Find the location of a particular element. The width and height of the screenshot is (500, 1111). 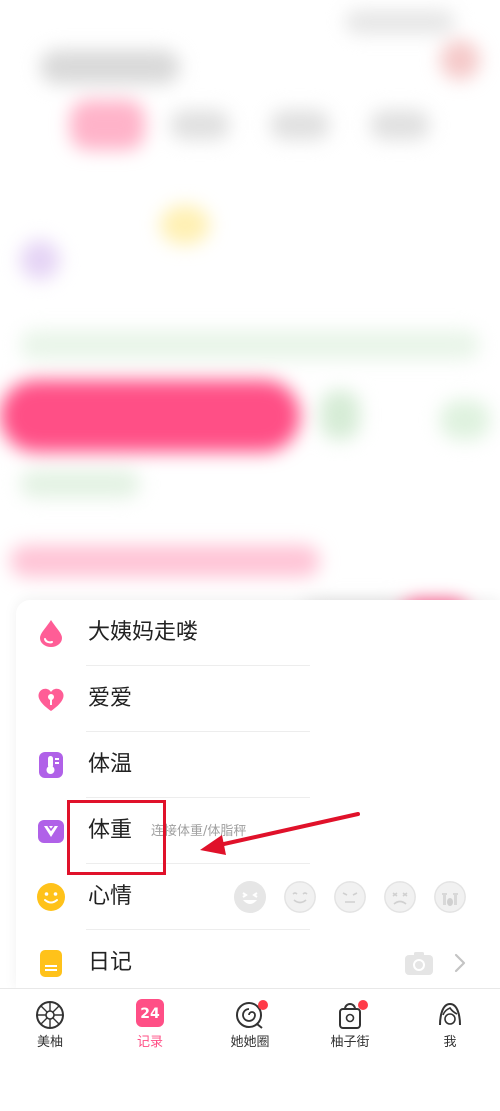

thermometer-icon is located at coordinates (51, 765).